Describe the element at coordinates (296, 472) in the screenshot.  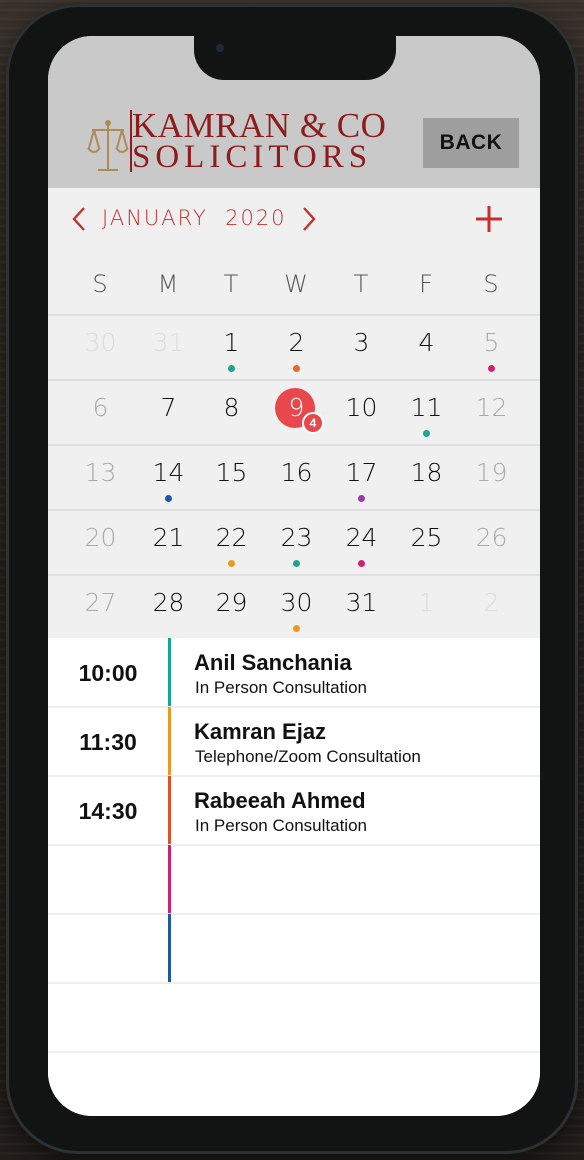
I see `day-number: 16` at that location.